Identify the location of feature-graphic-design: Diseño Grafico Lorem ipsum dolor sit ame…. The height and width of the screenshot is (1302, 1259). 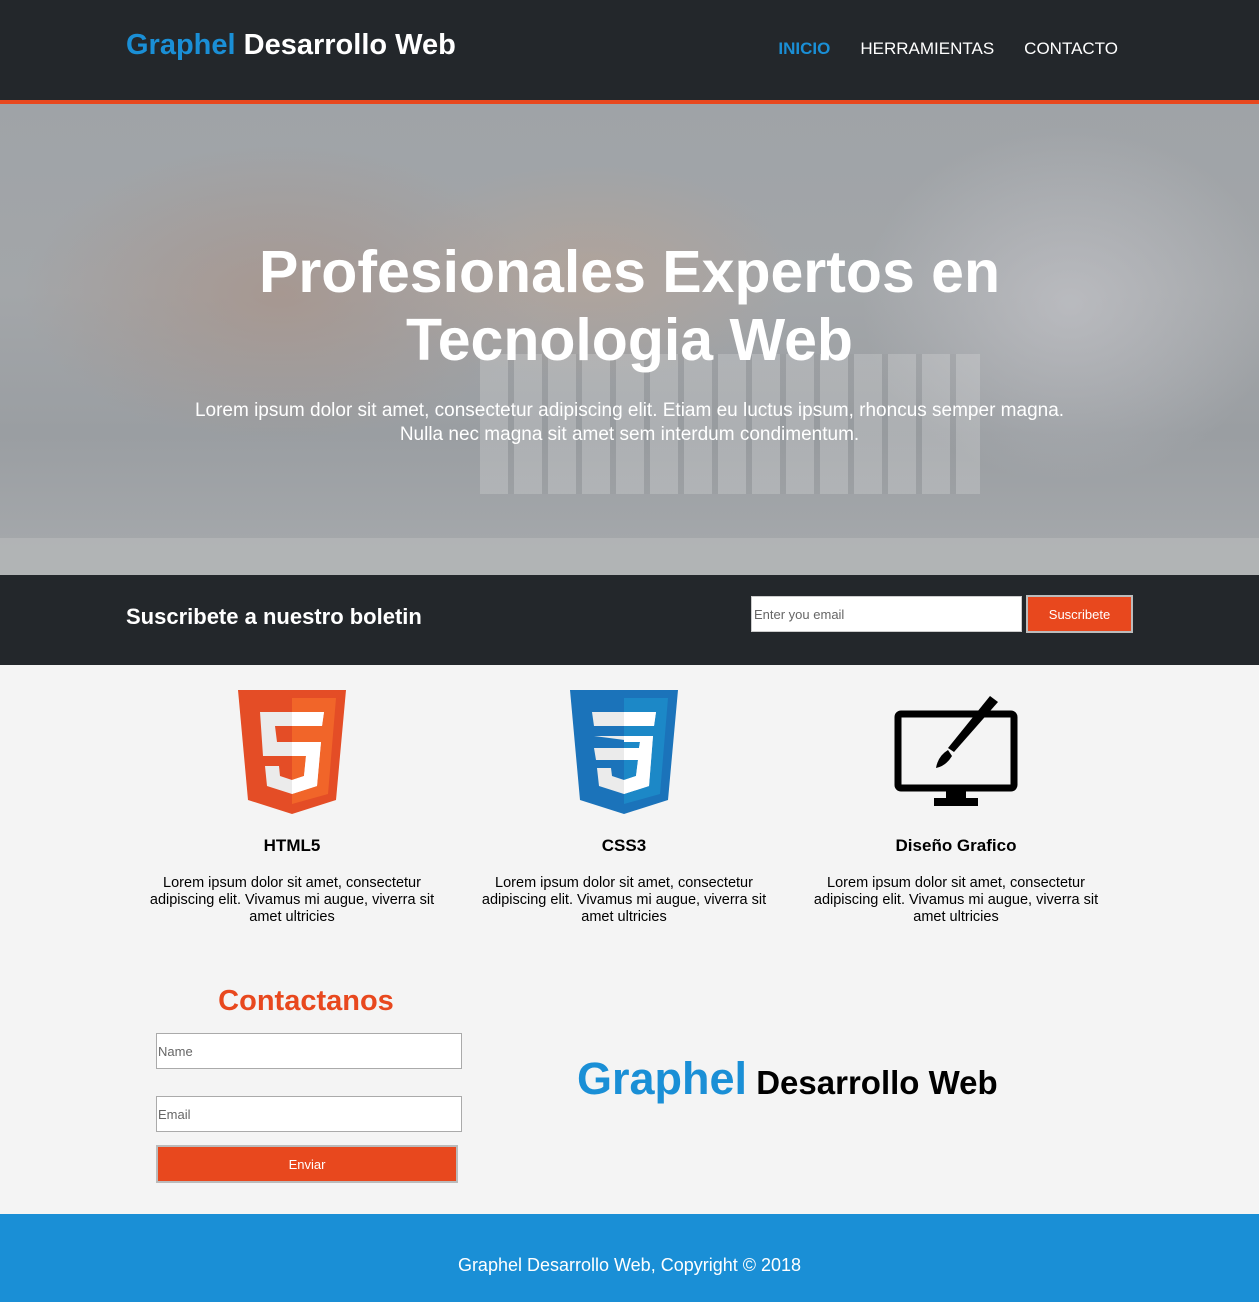
(956, 807).